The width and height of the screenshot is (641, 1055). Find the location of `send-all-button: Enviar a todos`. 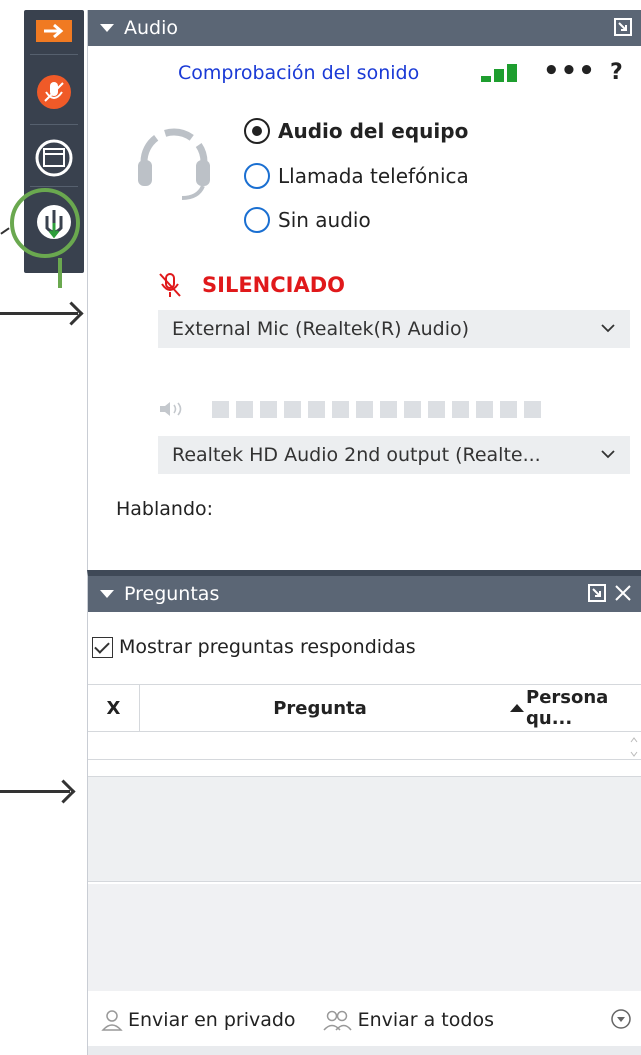

send-all-button: Enviar a todos is located at coordinates (408, 1020).